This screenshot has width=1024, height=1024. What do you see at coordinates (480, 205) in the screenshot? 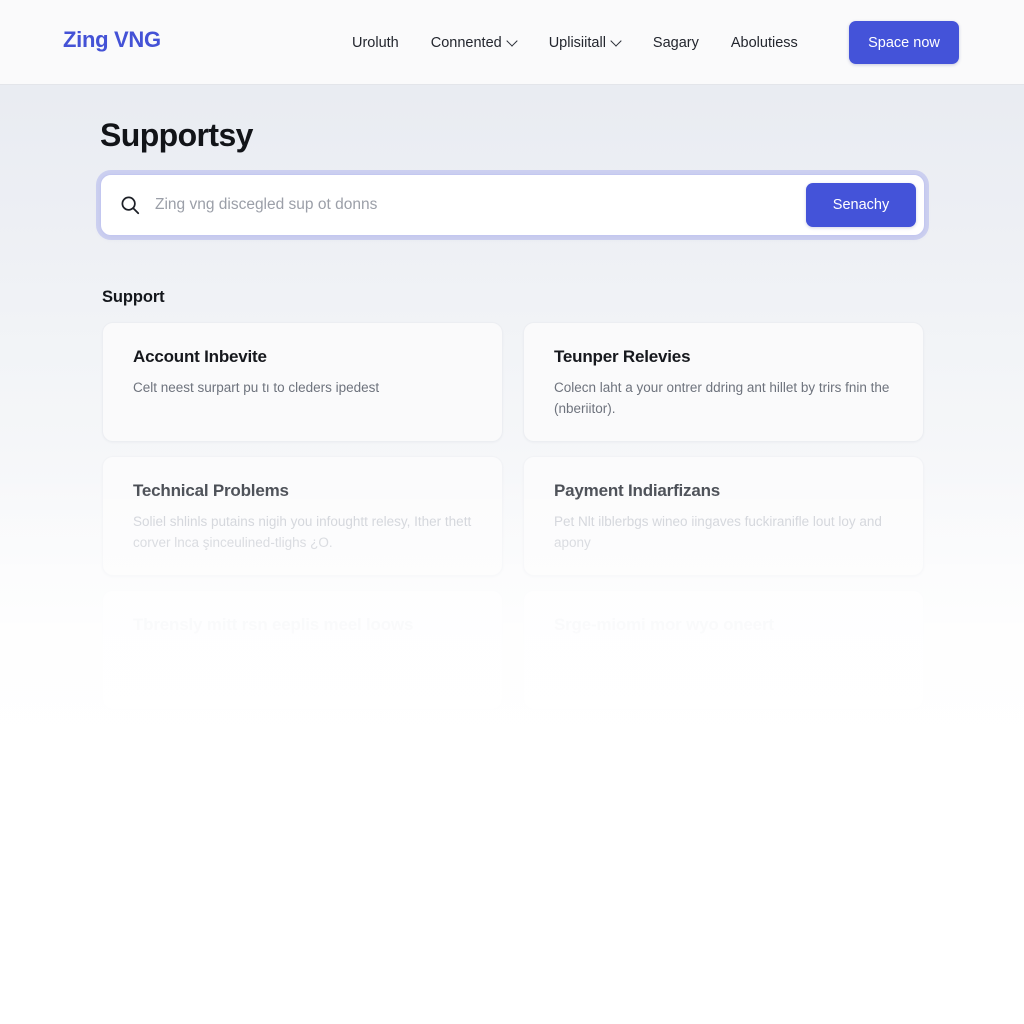
I see `search-input` at bounding box center [480, 205].